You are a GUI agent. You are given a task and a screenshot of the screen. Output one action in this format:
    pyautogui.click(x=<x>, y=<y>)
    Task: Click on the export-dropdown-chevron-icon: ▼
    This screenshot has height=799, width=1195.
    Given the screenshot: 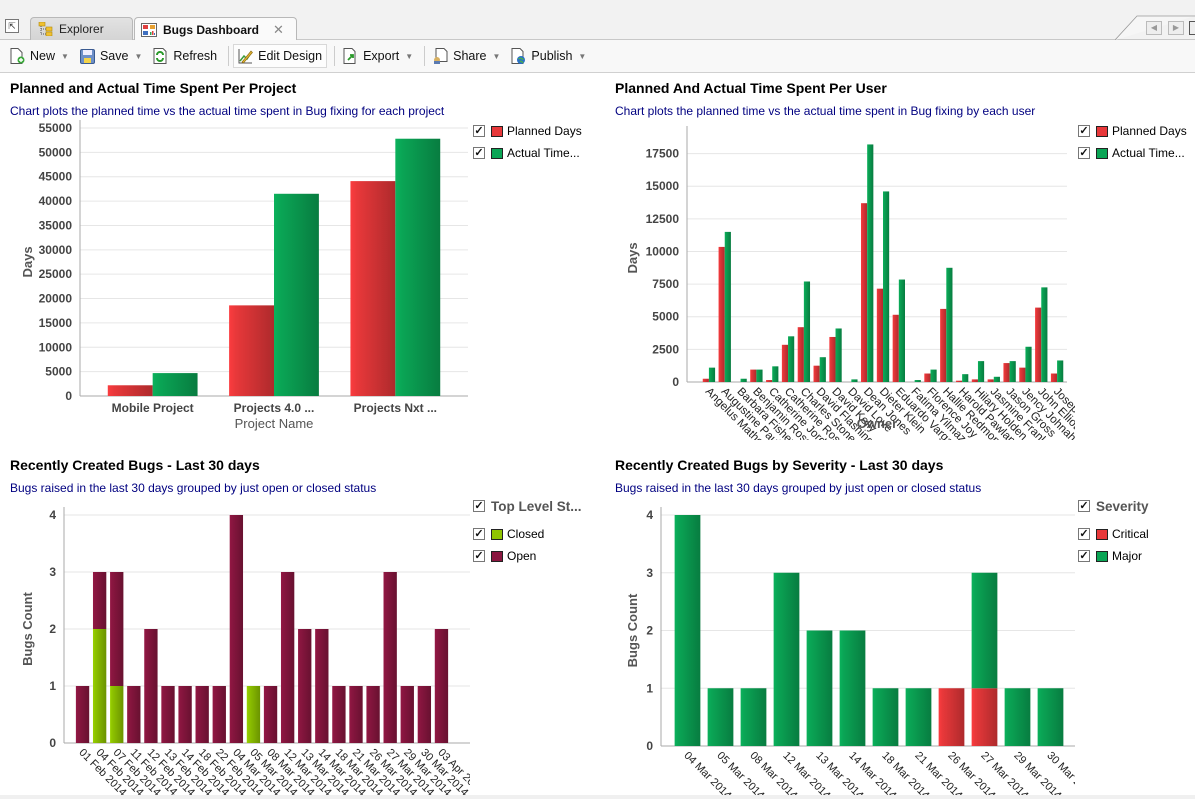 What is the action you would take?
    pyautogui.click(x=409, y=56)
    